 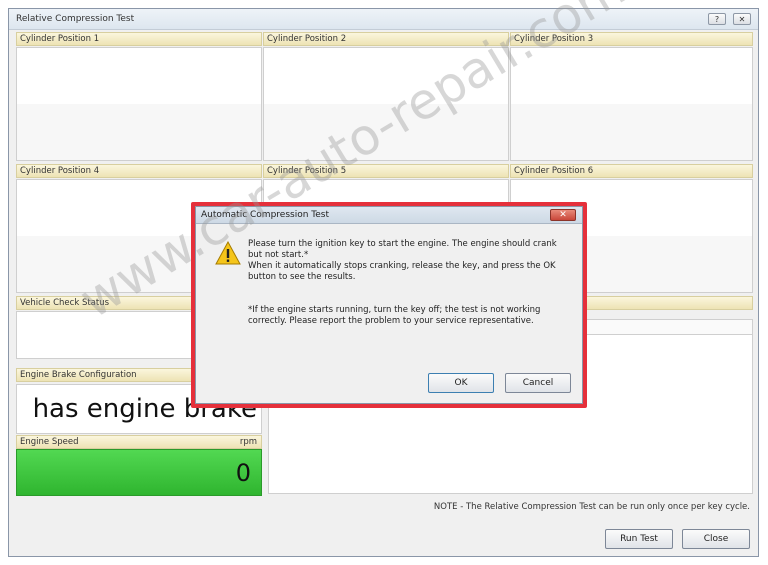 I want to click on engine-speed-unit: rpm, so click(x=248, y=442).